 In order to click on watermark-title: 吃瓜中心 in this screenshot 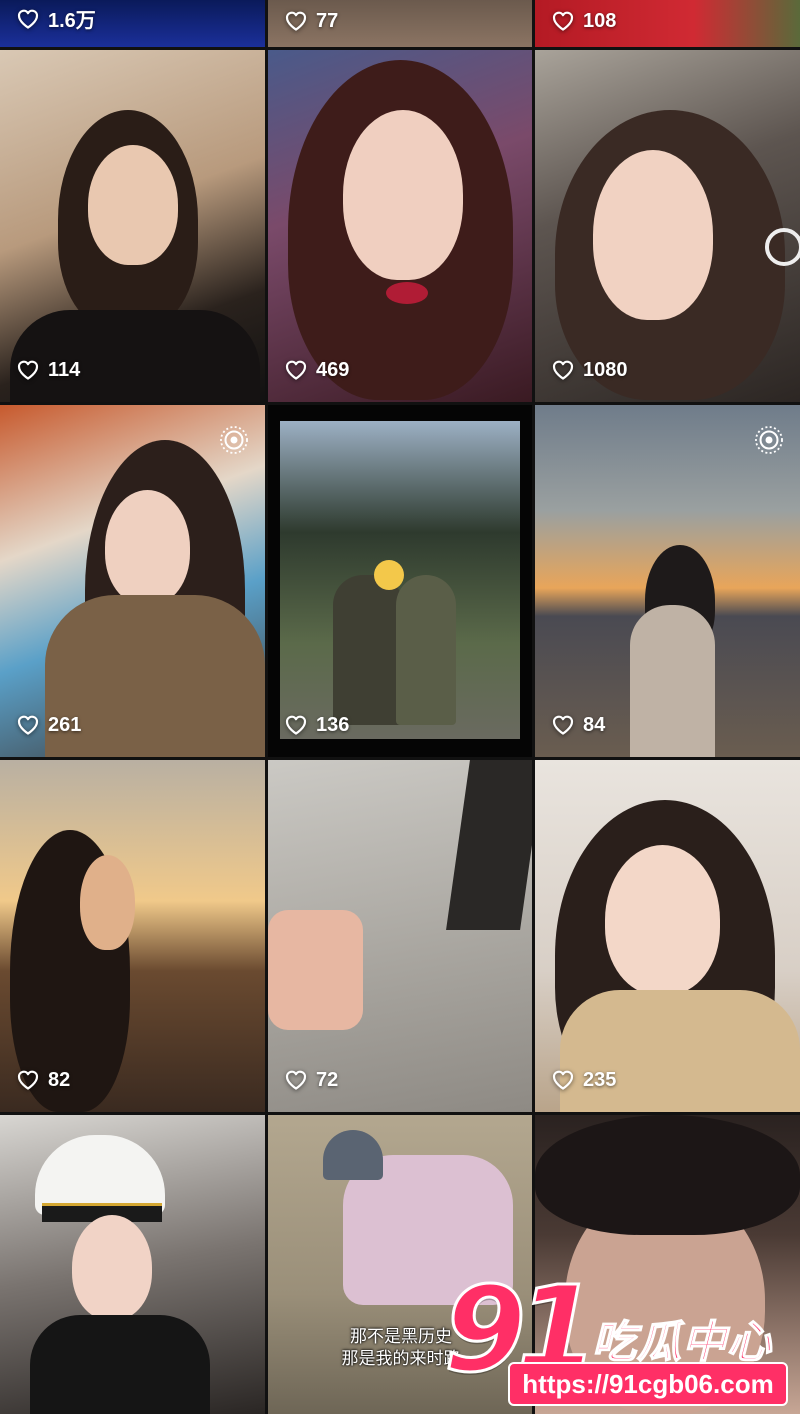, I will do `click(681, 1342)`.